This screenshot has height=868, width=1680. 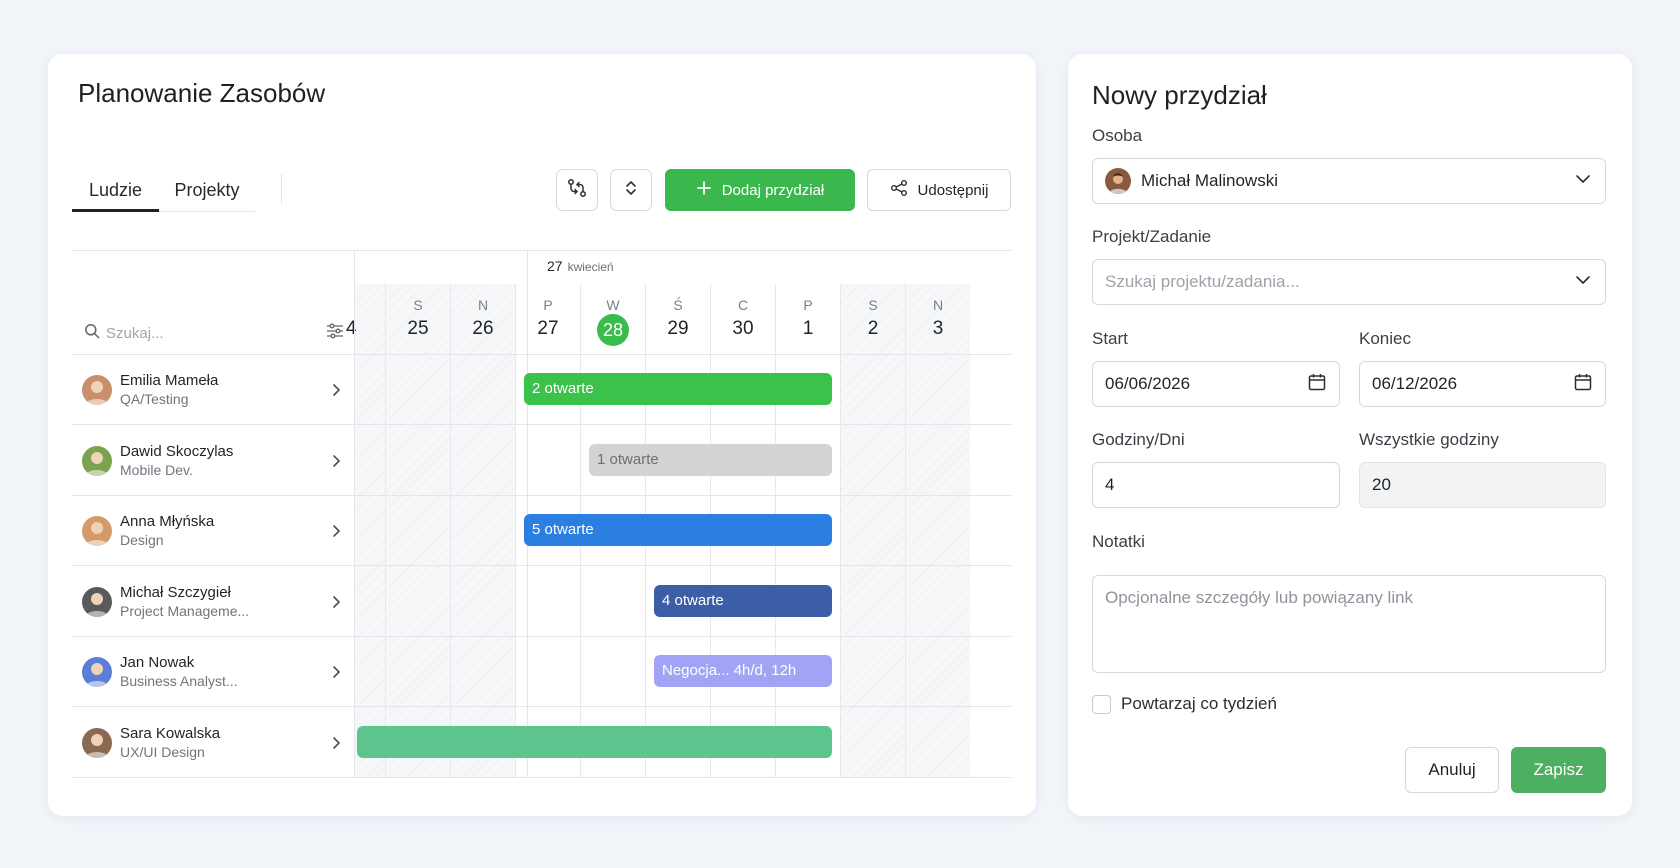 What do you see at coordinates (743, 671) in the screenshot?
I see `assignment-bar: Negocja... 4h/d, 12h` at bounding box center [743, 671].